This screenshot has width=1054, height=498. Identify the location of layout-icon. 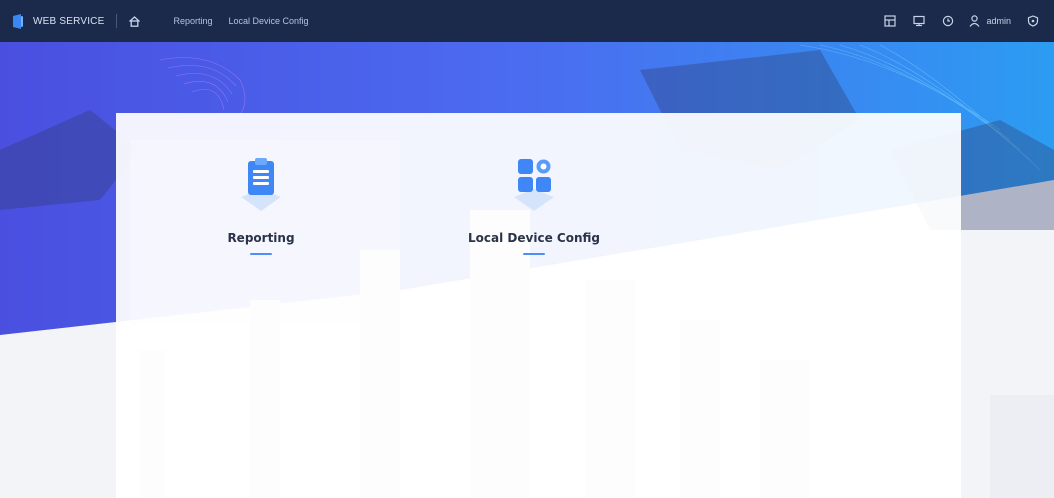
(890, 21).